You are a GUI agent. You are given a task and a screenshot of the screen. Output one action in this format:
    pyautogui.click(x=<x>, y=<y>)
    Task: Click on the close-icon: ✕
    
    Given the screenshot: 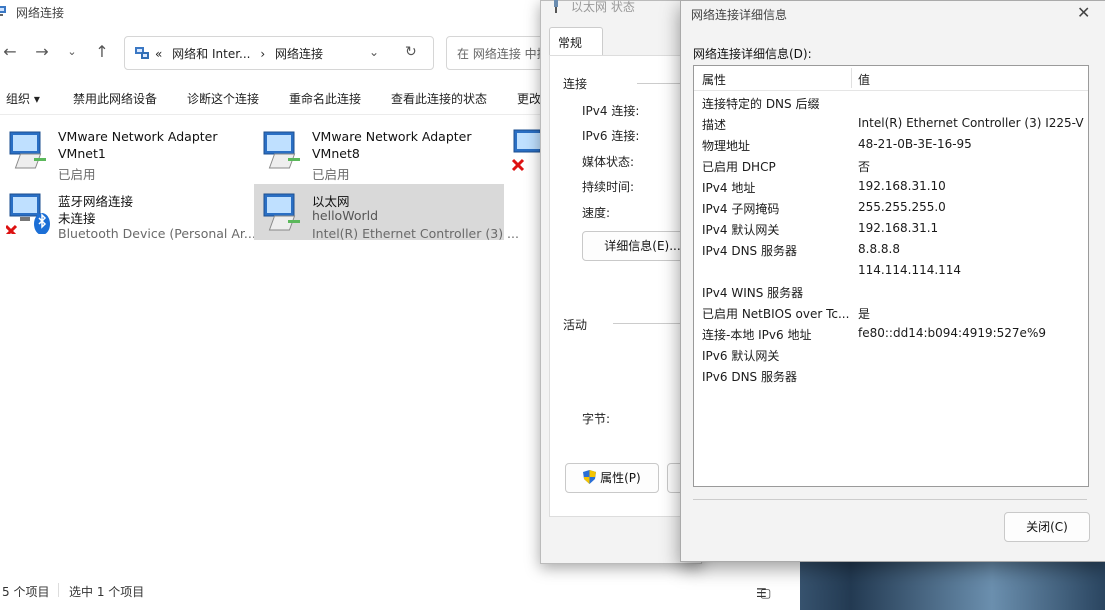 What is the action you would take?
    pyautogui.click(x=1083, y=12)
    